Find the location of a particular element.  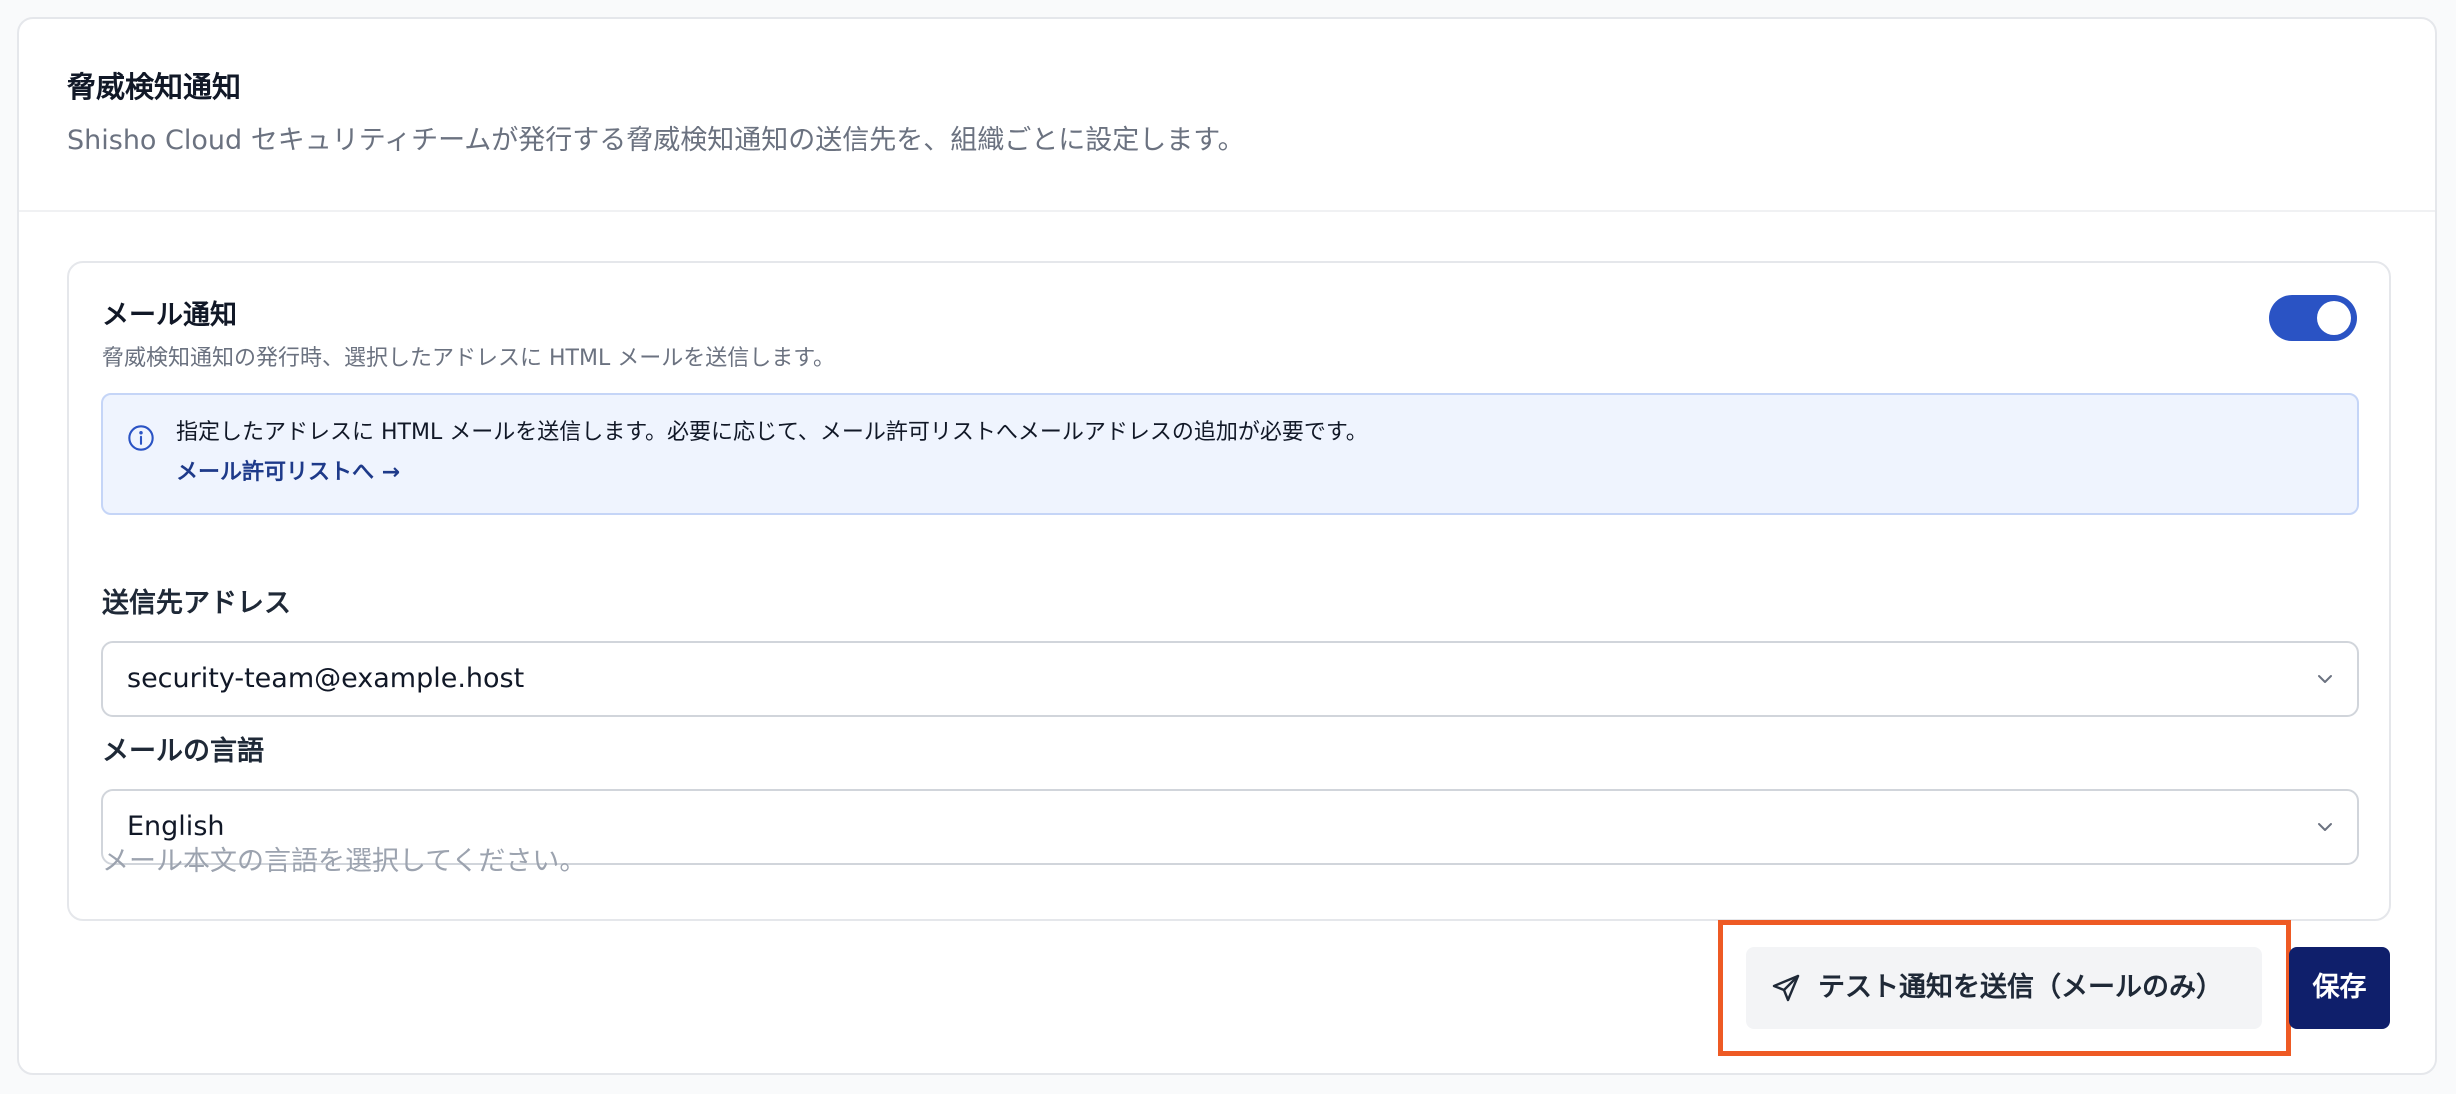

page-title: 脅威検知通知 is located at coordinates (154, 87).